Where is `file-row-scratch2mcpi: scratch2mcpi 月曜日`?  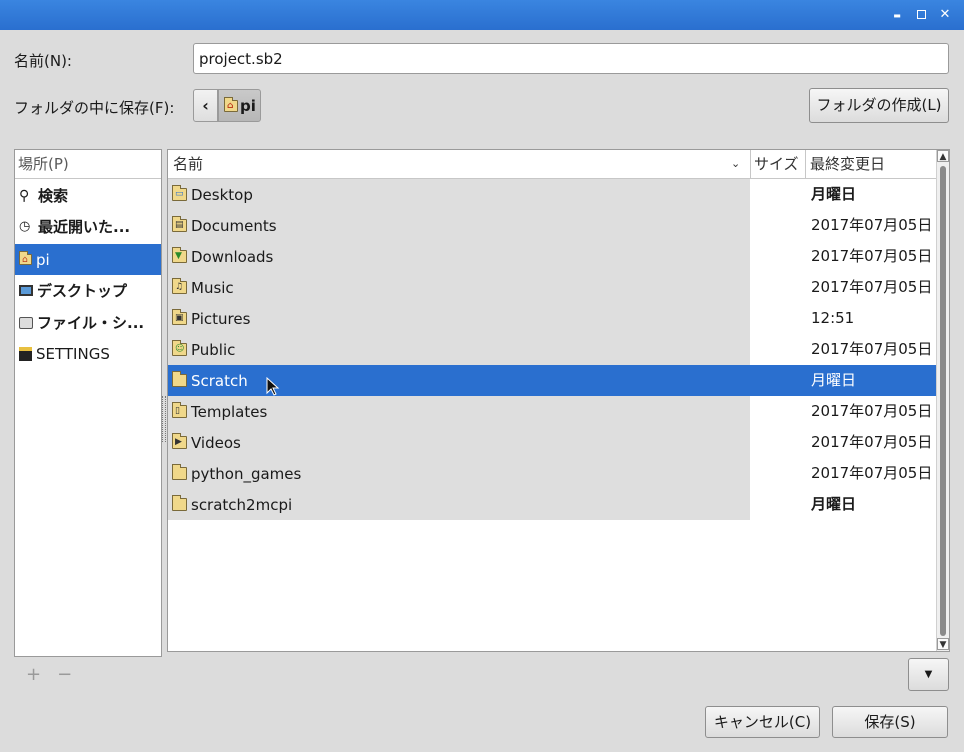
file-row-scratch2mcpi: scratch2mcpi 月曜日 is located at coordinates (552, 504).